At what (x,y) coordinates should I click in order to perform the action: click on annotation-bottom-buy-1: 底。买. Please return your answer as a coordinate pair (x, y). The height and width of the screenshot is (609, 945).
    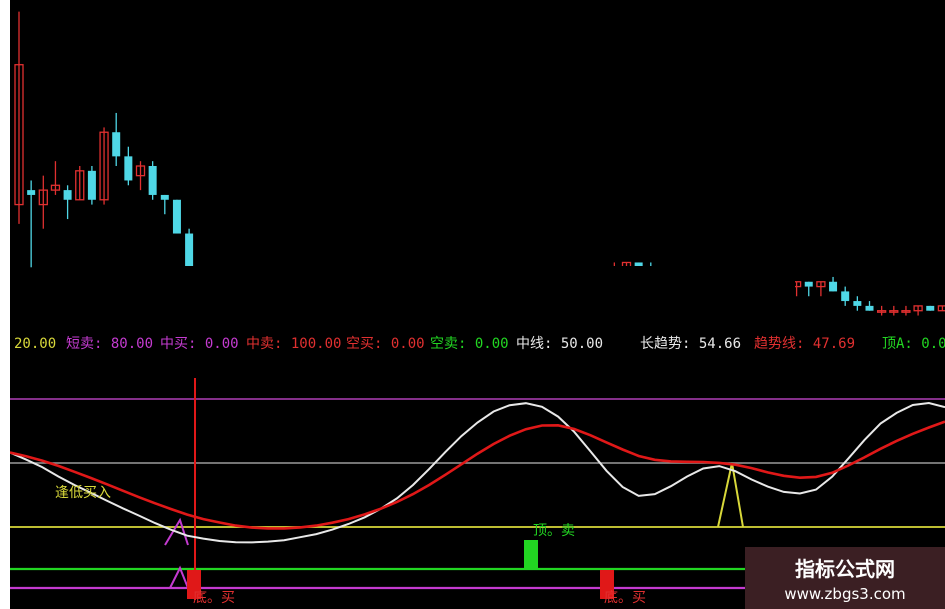
    Looking at the image, I should click on (214, 598).